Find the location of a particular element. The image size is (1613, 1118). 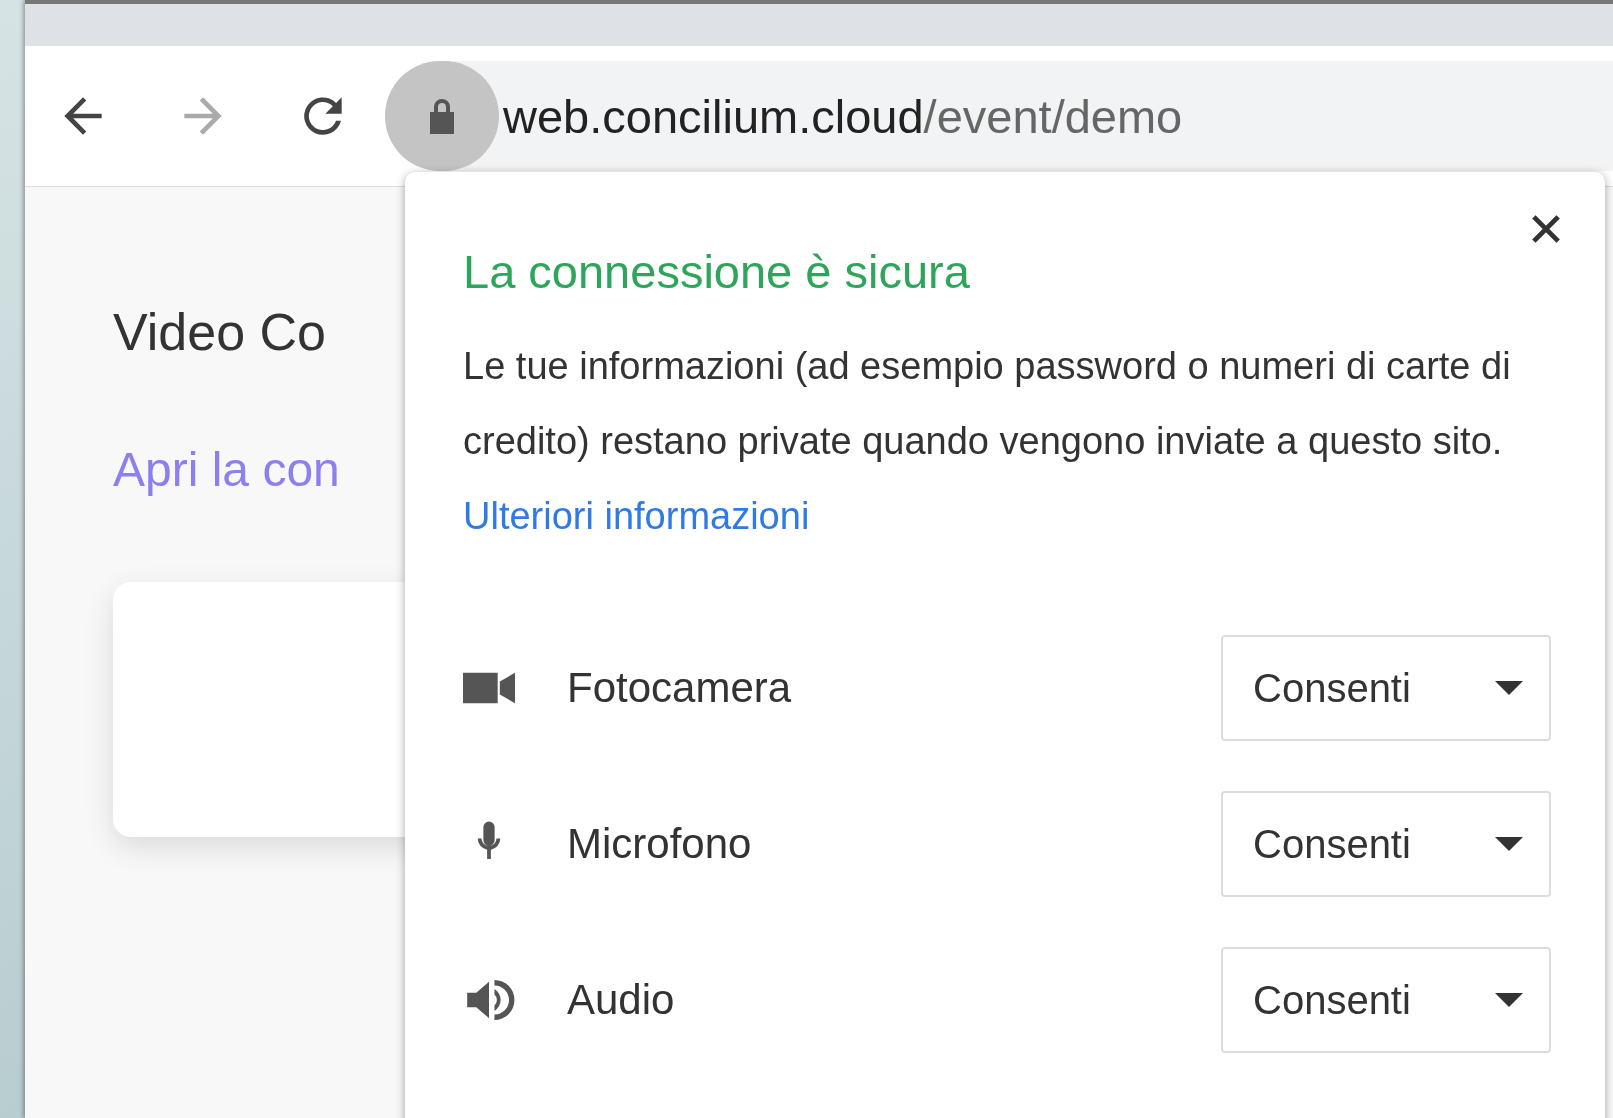

permission-label: Microfono is located at coordinates (659, 844).